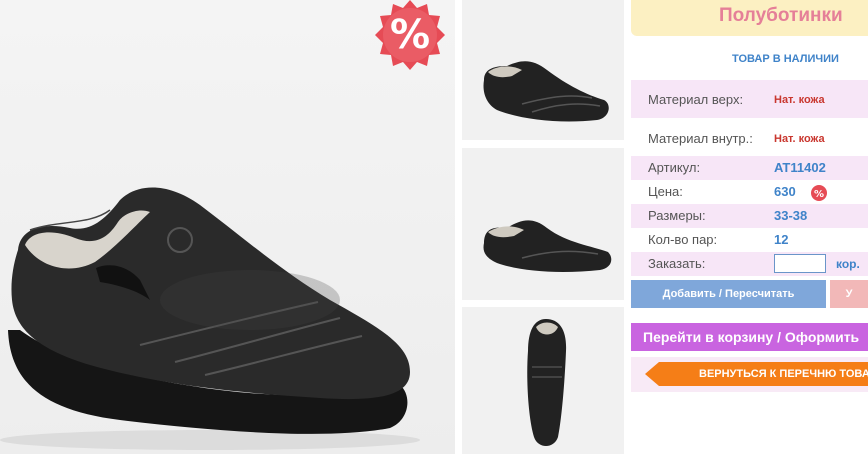 This screenshot has width=868, height=454. Describe the element at coordinates (700, 138) in the screenshot. I see `material-inner-label: Материал внутр.:` at that location.